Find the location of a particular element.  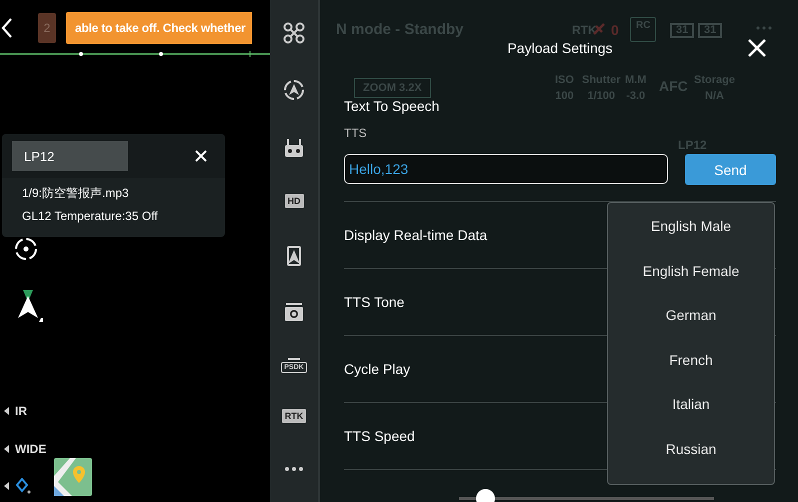

lens-label: IR is located at coordinates (21, 411).